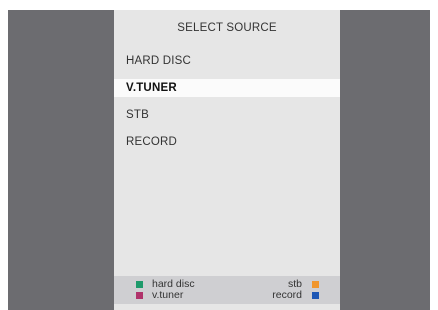  What do you see at coordinates (227, 115) in the screenshot?
I see `menu-item-stb: STB` at bounding box center [227, 115].